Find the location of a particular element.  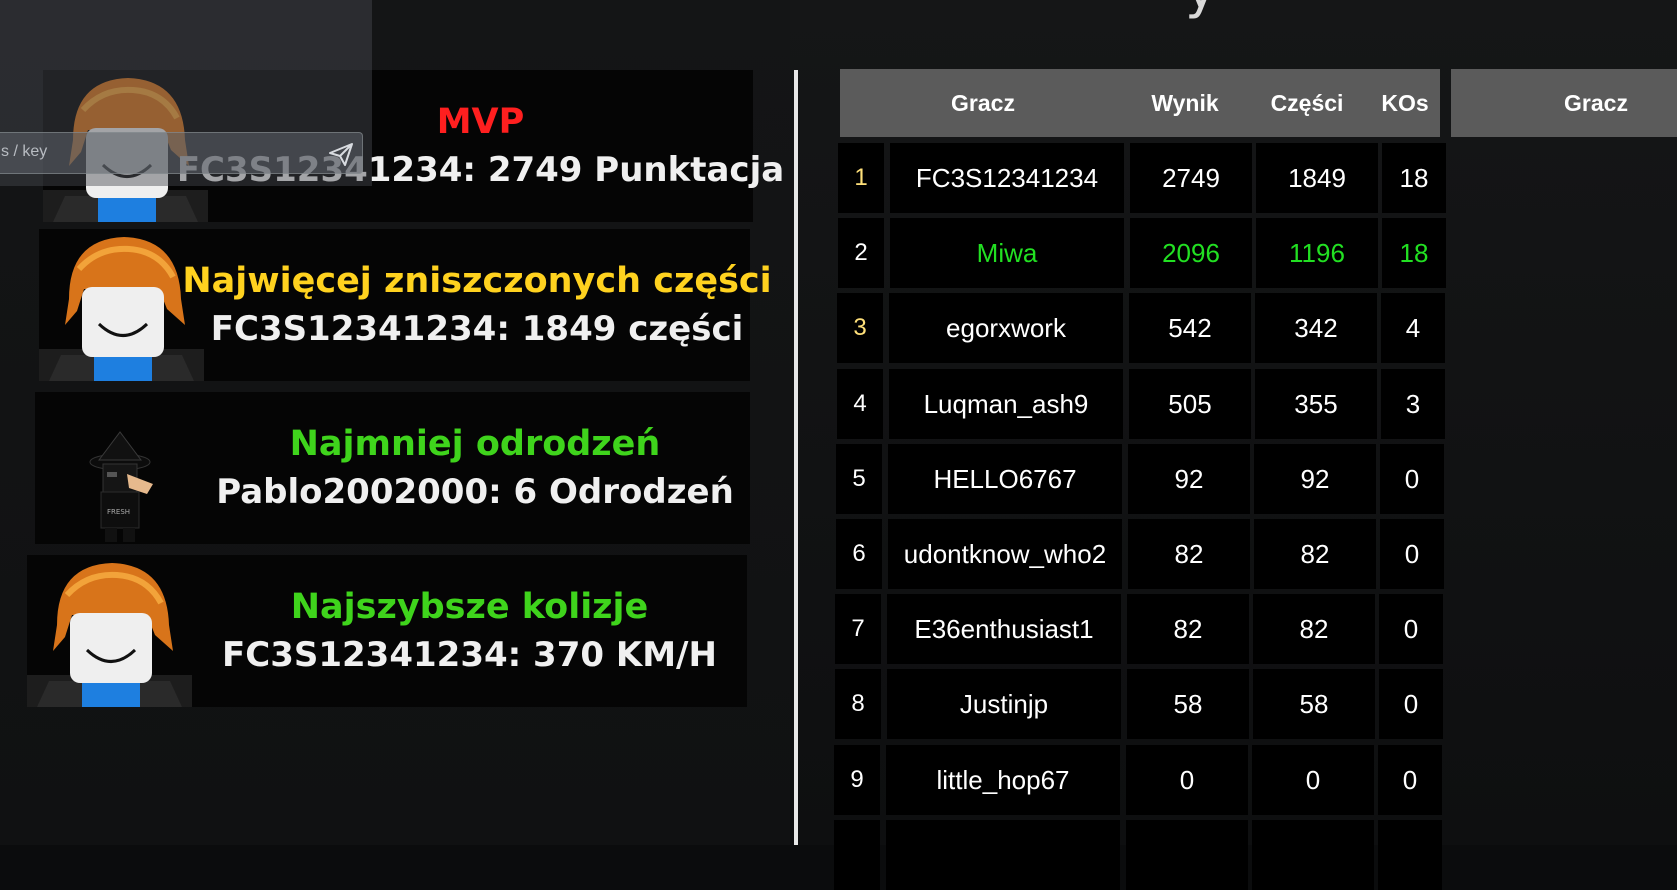

row-parts: 0 is located at coordinates (1313, 780).